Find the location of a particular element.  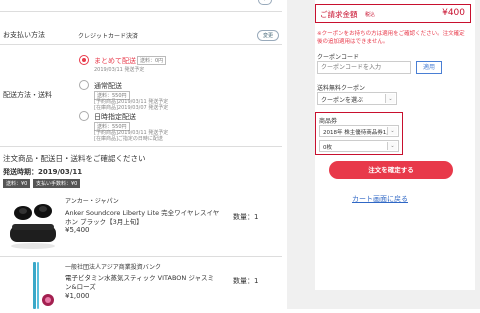

payment-change-button: 変更 is located at coordinates (268, 35).